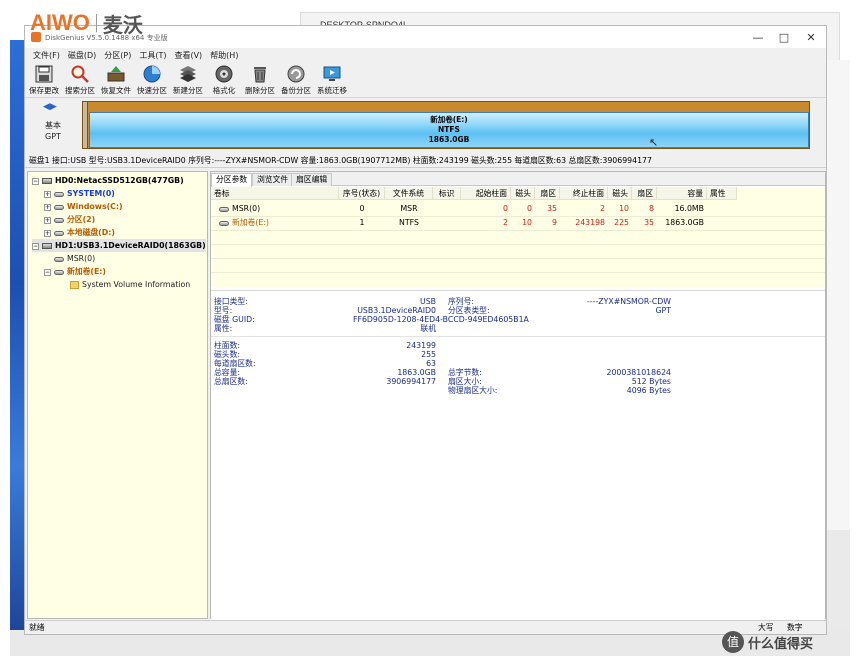 The image size is (860, 664). Describe the element at coordinates (547, 193) in the screenshot. I see `col-start-sector: 扇区` at that location.